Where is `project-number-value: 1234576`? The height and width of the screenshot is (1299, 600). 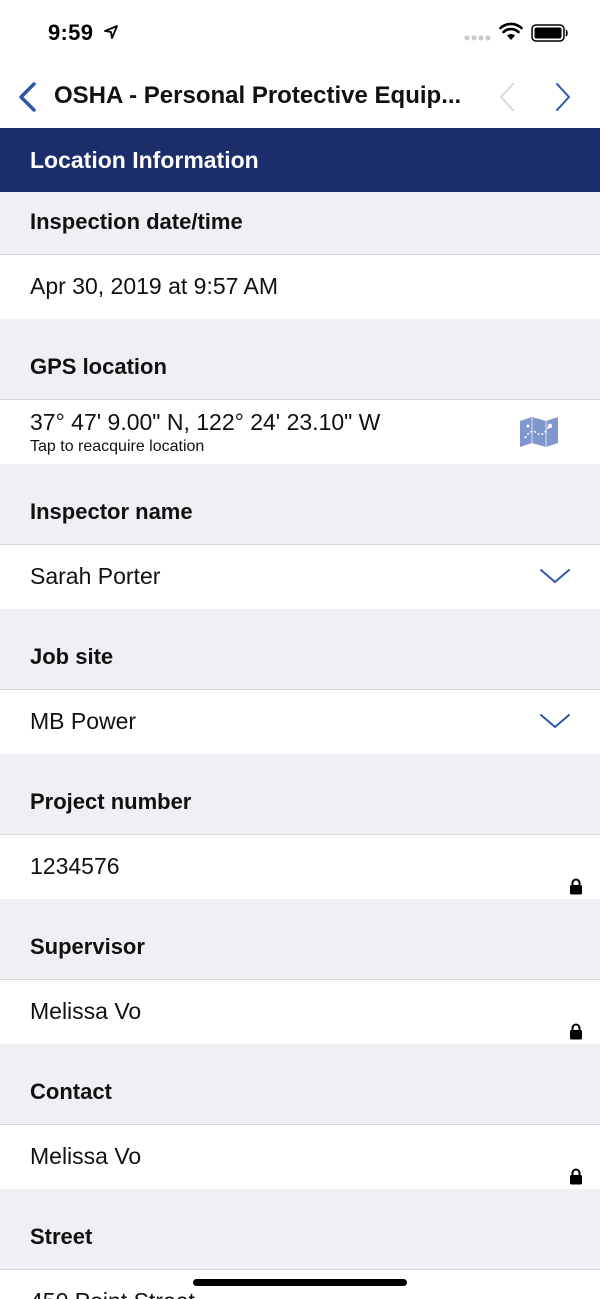 project-number-value: 1234576 is located at coordinates (75, 866).